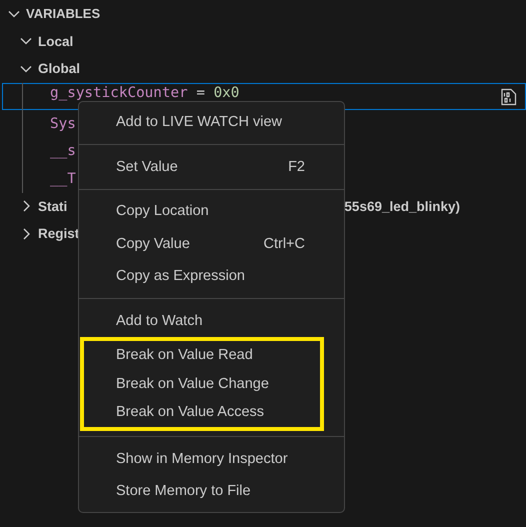 This screenshot has height=527, width=526. What do you see at coordinates (202, 355) in the screenshot?
I see `menu-item: Break on Value Read` at bounding box center [202, 355].